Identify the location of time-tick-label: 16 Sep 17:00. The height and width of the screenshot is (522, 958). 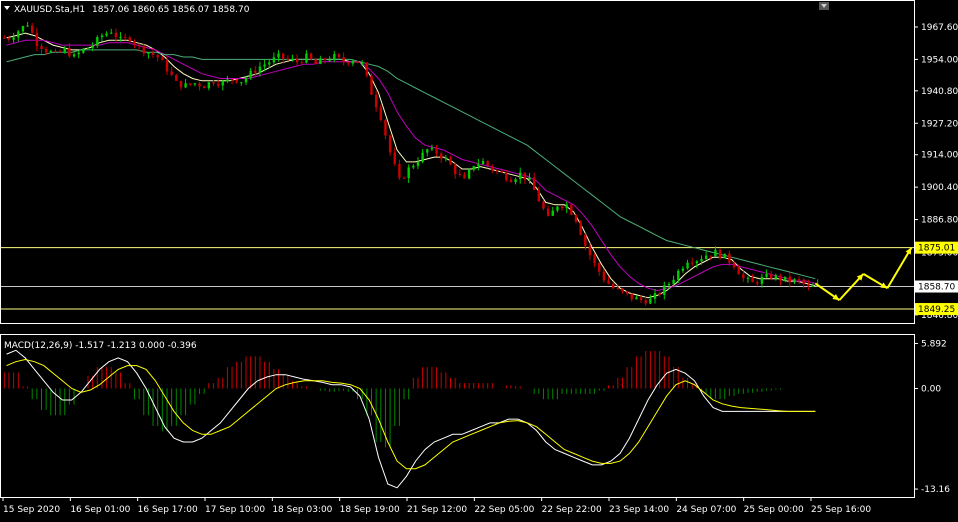
(168, 510).